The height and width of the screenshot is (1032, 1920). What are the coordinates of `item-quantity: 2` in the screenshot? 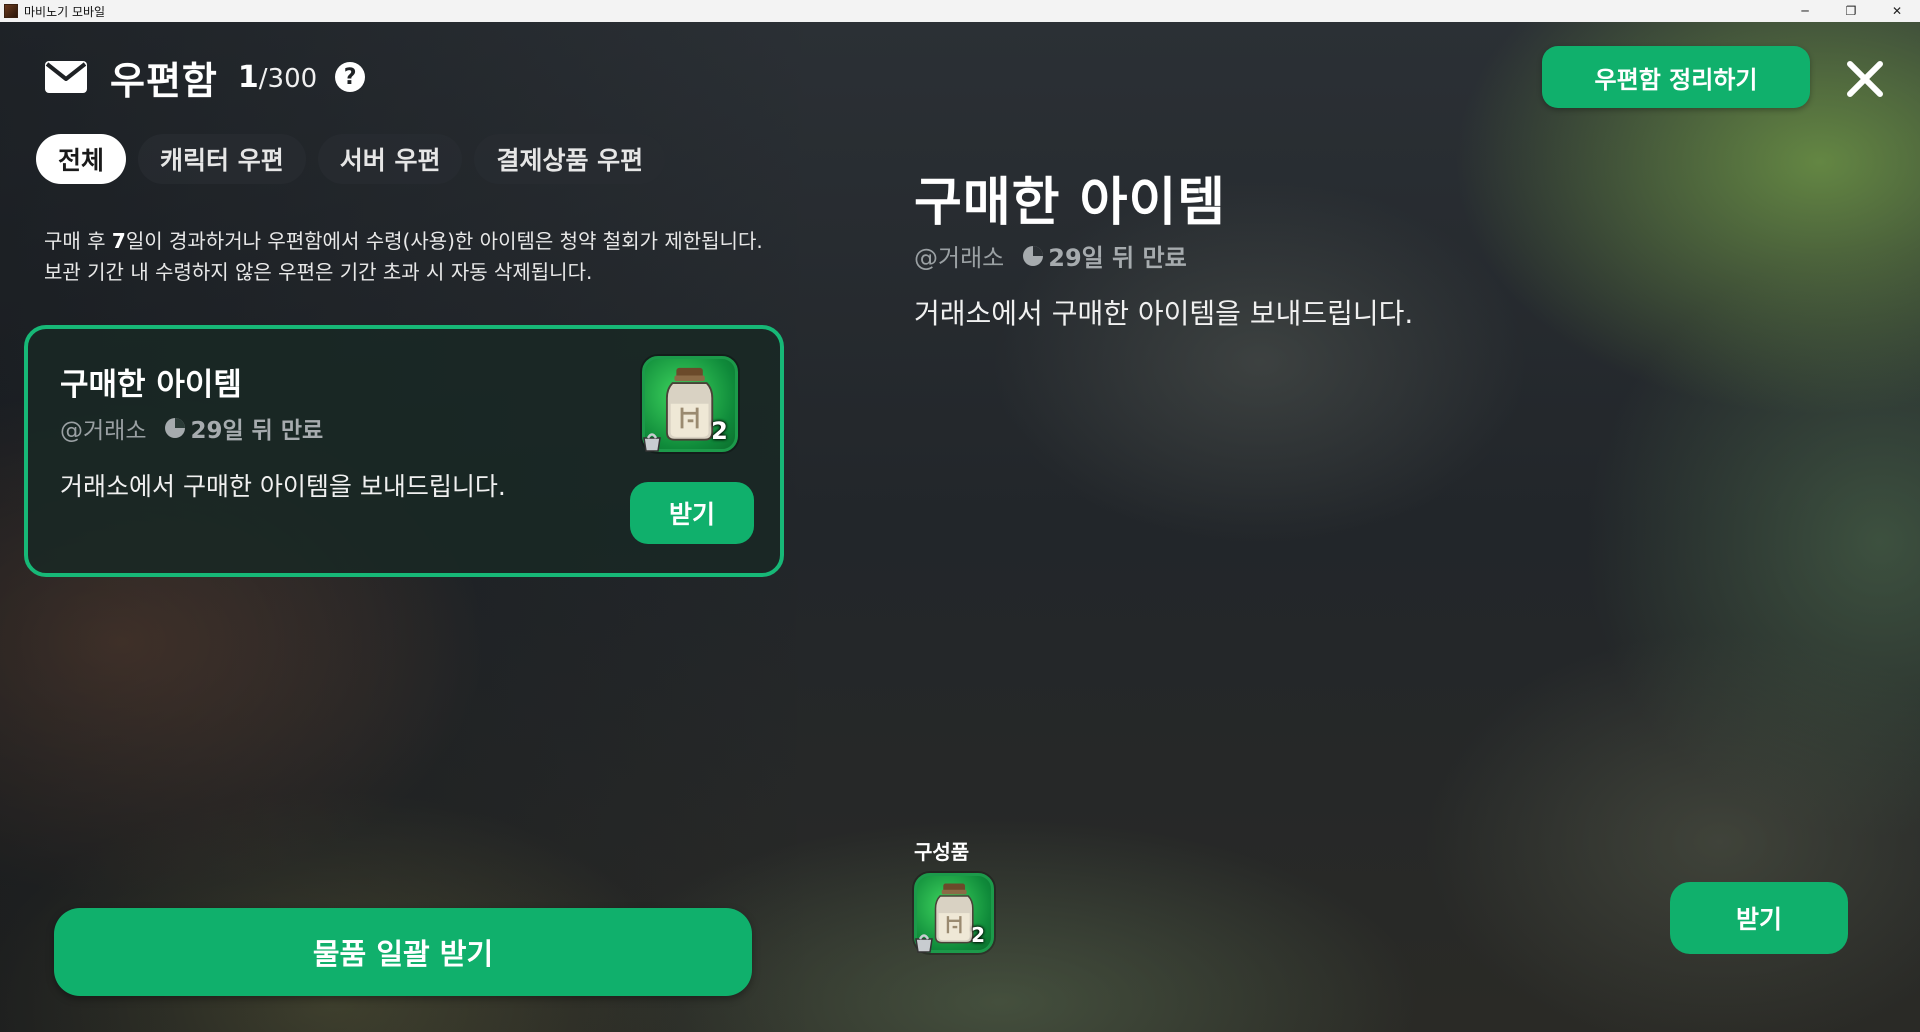 It's located at (719, 431).